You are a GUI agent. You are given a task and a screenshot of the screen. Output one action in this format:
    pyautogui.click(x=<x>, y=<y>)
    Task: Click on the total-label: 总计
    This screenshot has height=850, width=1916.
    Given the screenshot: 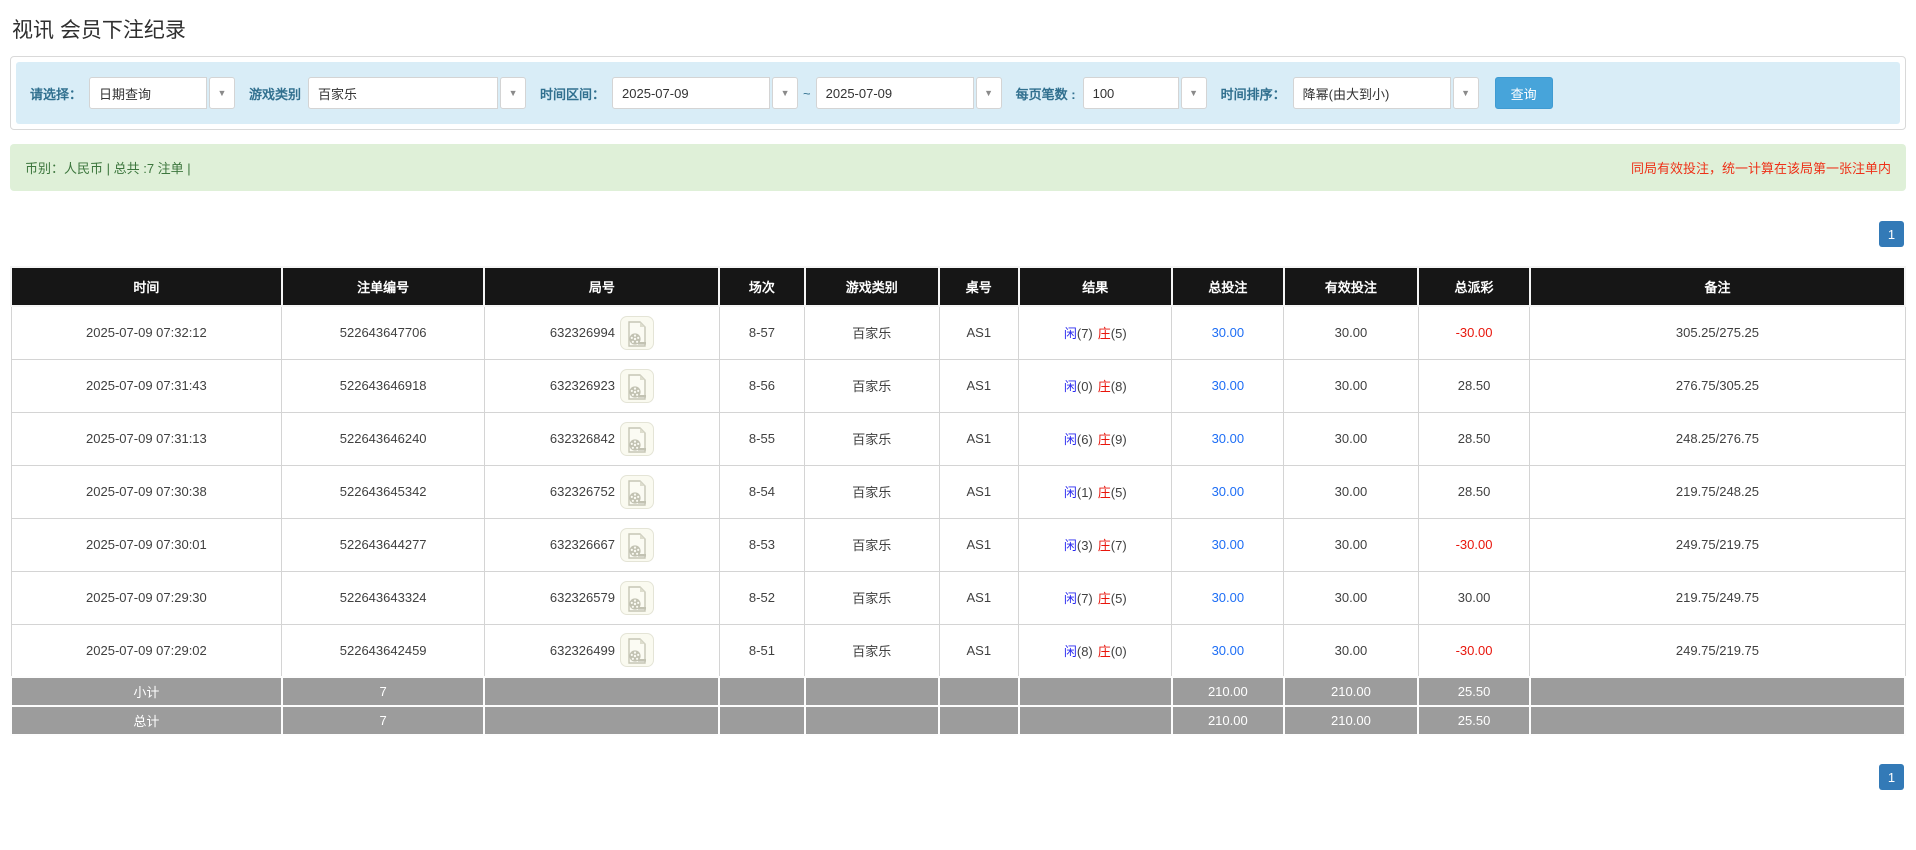 What is the action you would take?
    pyautogui.click(x=146, y=720)
    